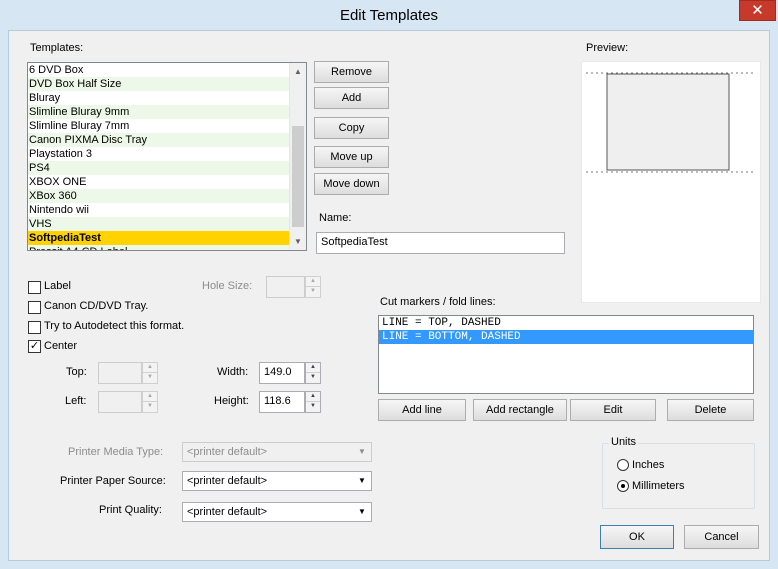 The image size is (778, 569). What do you see at coordinates (167, 98) in the screenshot?
I see `template-list-item: Bluray` at bounding box center [167, 98].